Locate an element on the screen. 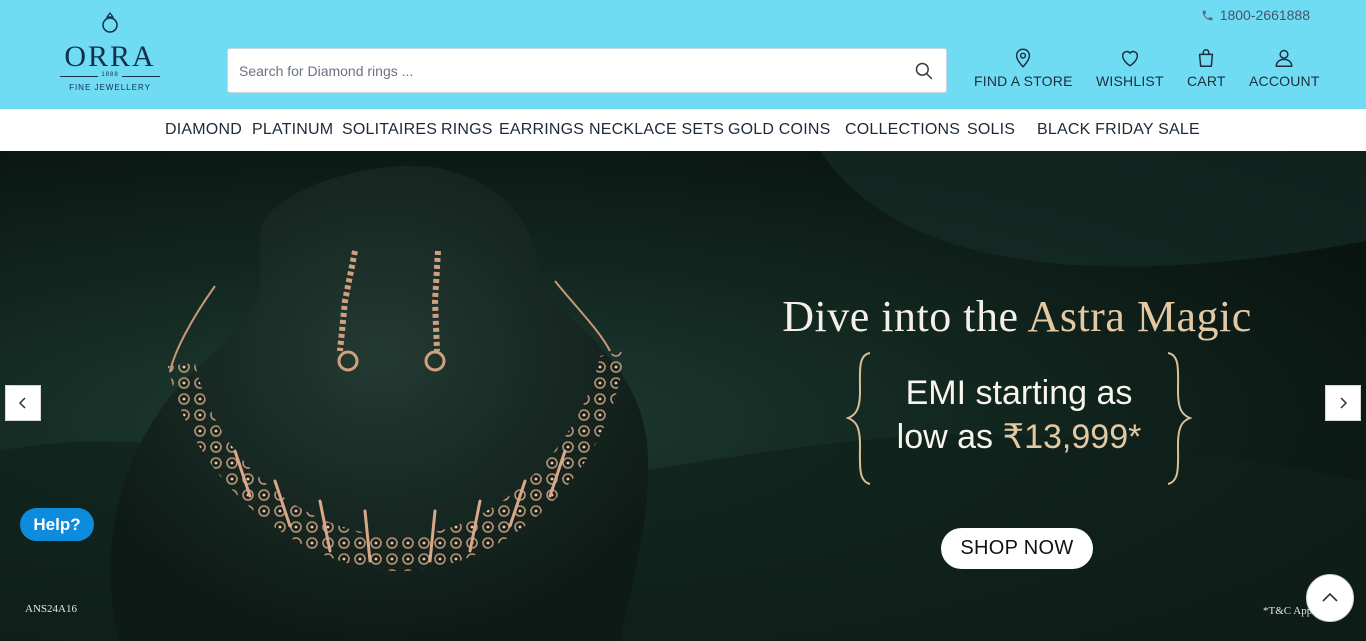 The image size is (1366, 641). menu-item-earrings: EARRINGS is located at coordinates (541, 130).